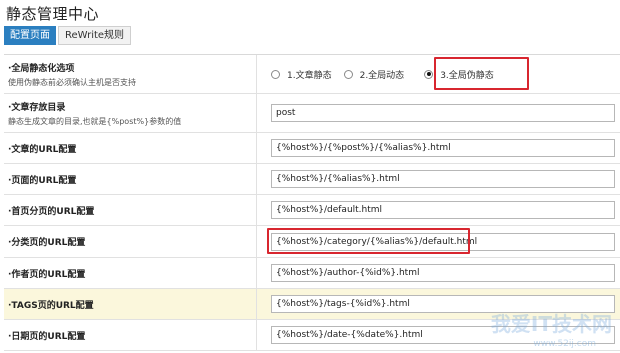 Image resolution: width=620 pixels, height=353 pixels. Describe the element at coordinates (51, 305) in the screenshot. I see `label-tags-url: ·TAGS页的URL配置` at that location.